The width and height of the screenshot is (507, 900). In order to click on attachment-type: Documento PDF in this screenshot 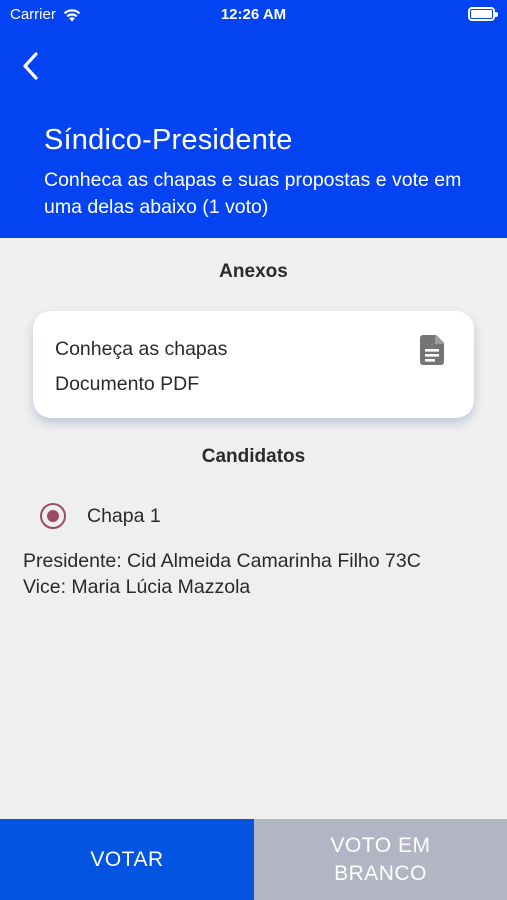, I will do `click(127, 384)`.